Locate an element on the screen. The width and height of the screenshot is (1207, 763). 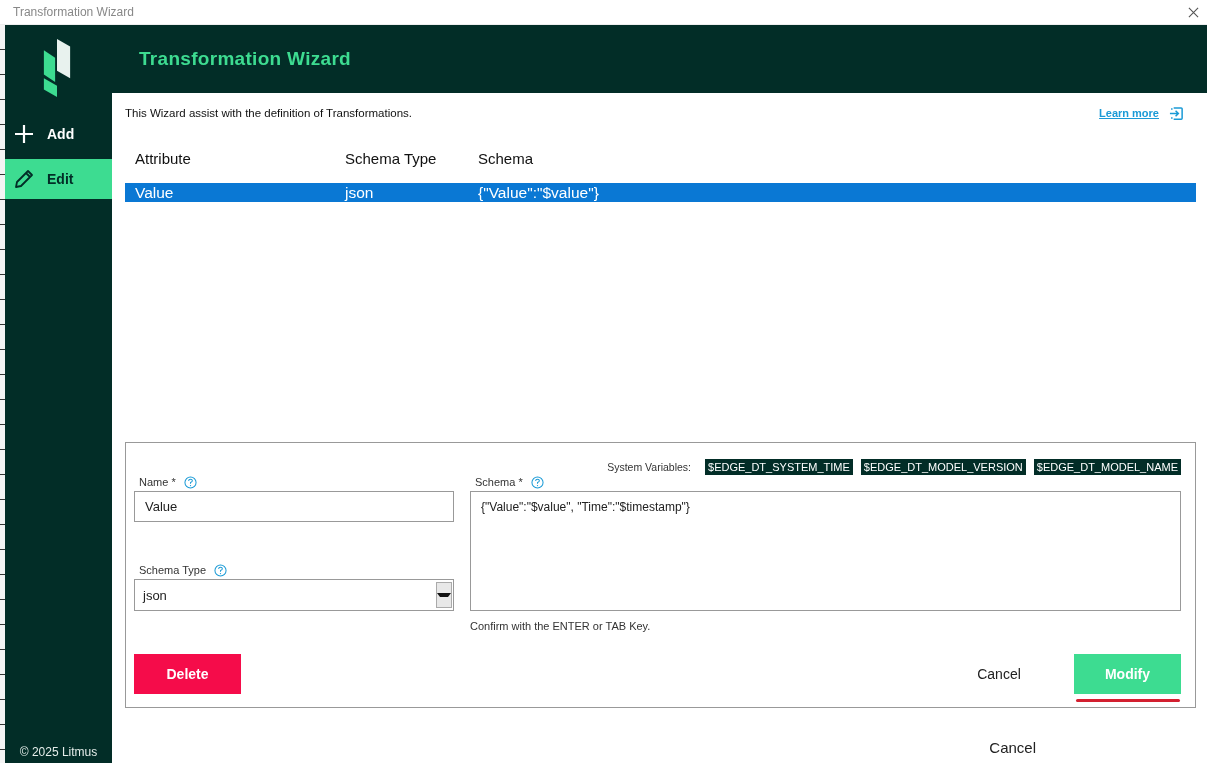
intro-text: This Wizard assist with the definition of Transformations. is located at coordinates (268, 113).